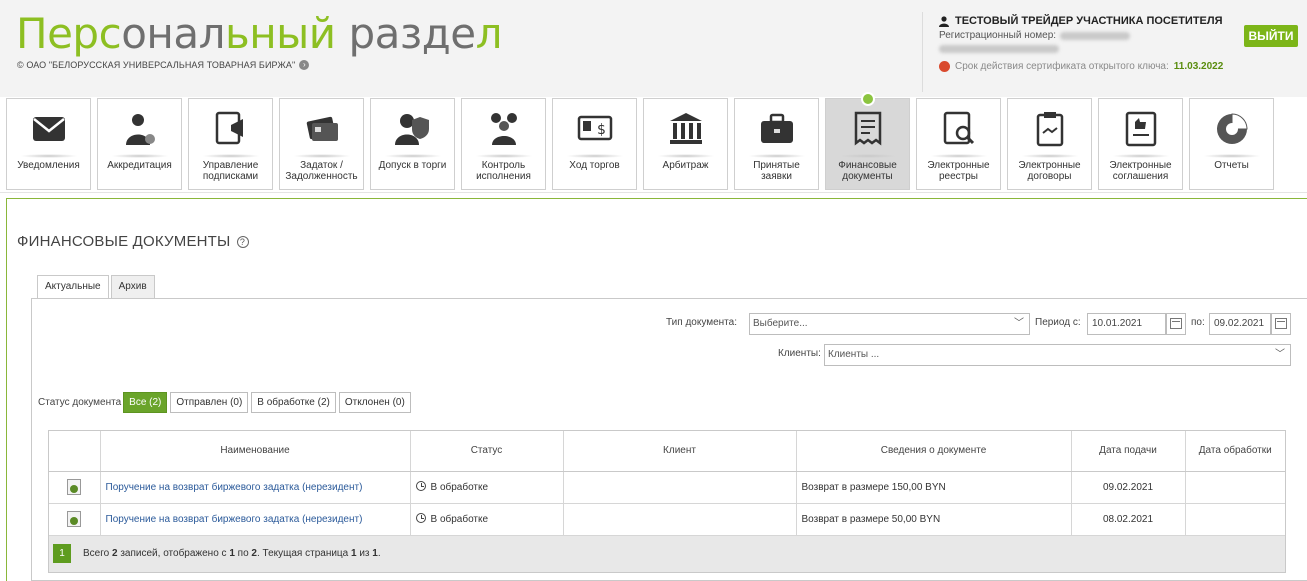  Describe the element at coordinates (48, 144) in the screenshot. I see `nav-item: Уведомления` at that location.